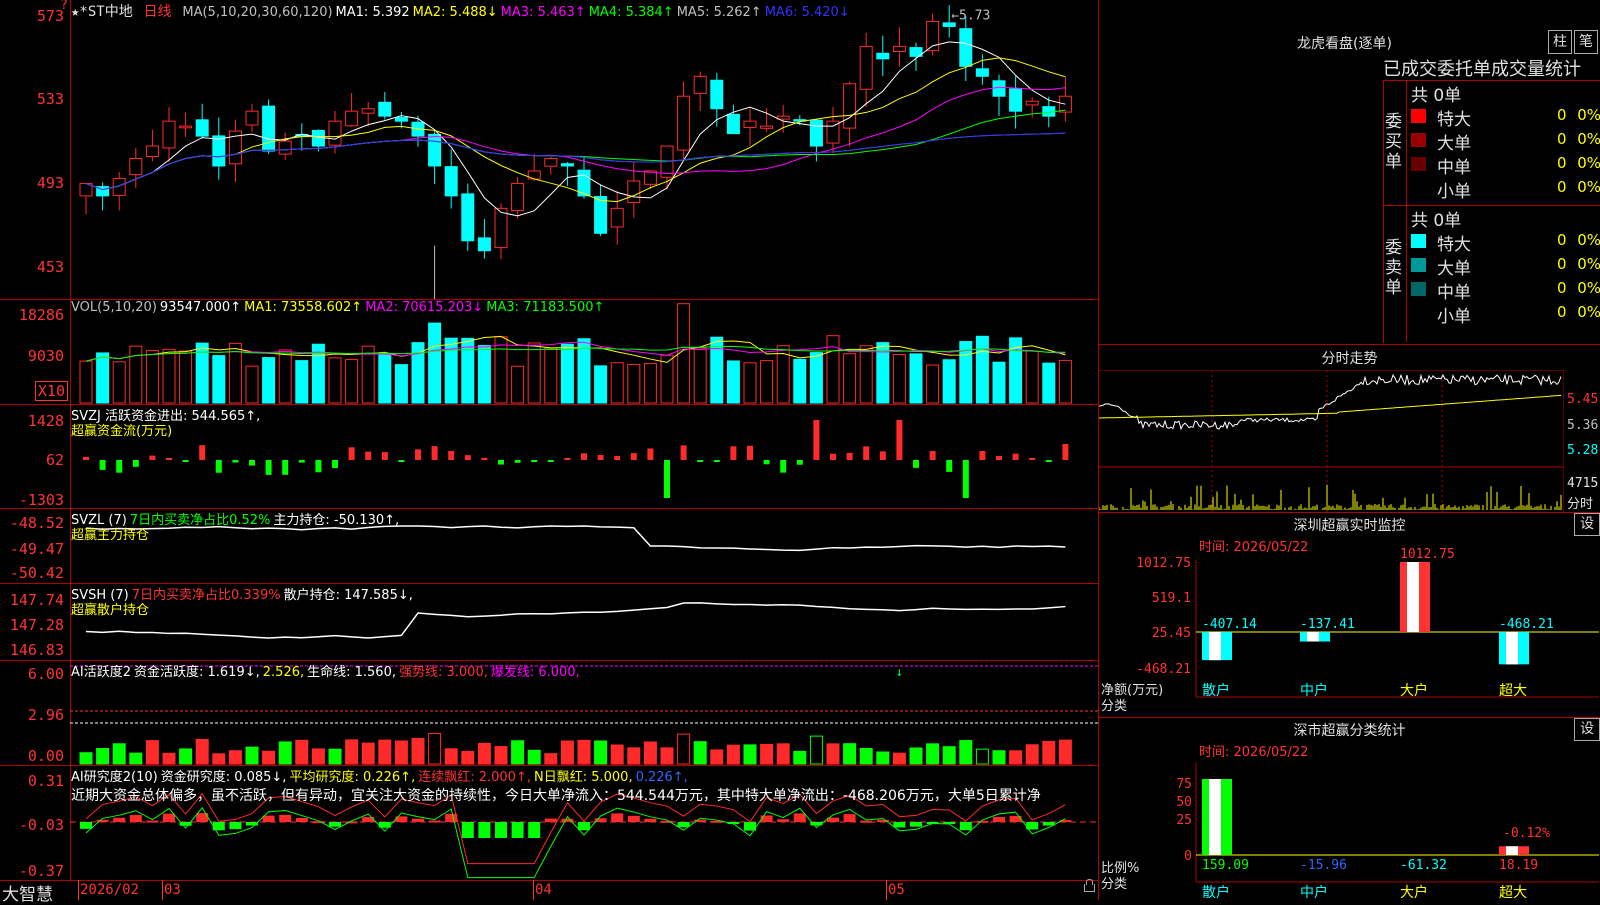  I want to click on monitor-bar-highlight, so click(1215, 646).